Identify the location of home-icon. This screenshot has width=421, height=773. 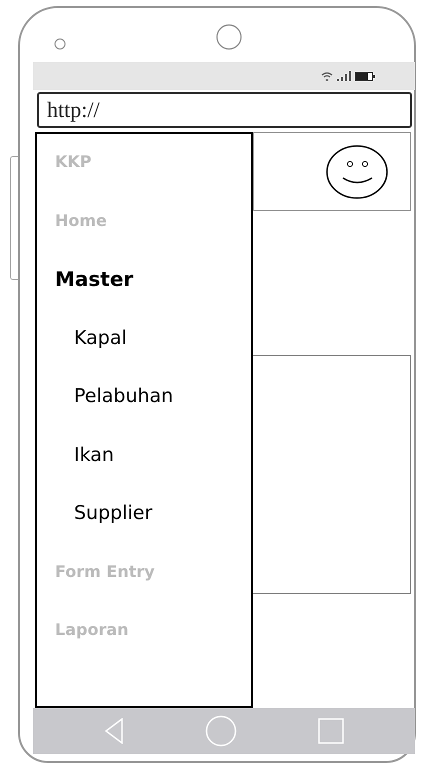
(220, 731).